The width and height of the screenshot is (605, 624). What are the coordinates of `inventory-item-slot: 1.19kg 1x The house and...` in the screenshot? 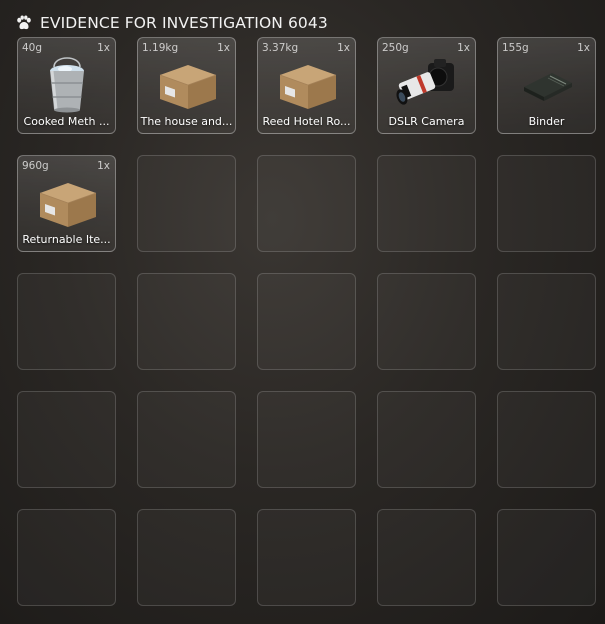 It's located at (186, 85).